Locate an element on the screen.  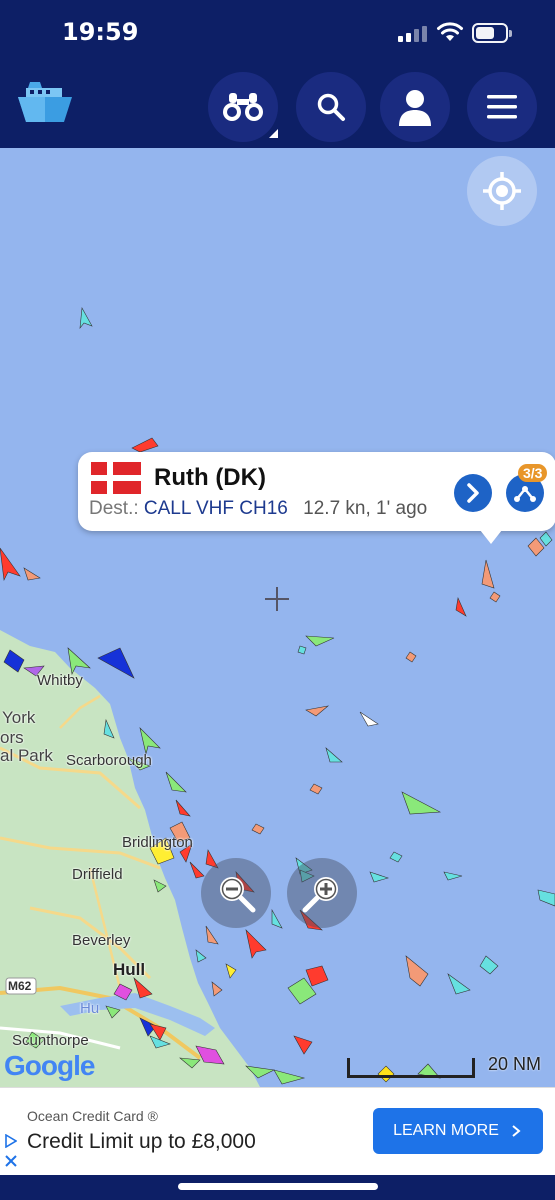
denmark-flag-icon is located at coordinates (116, 478).